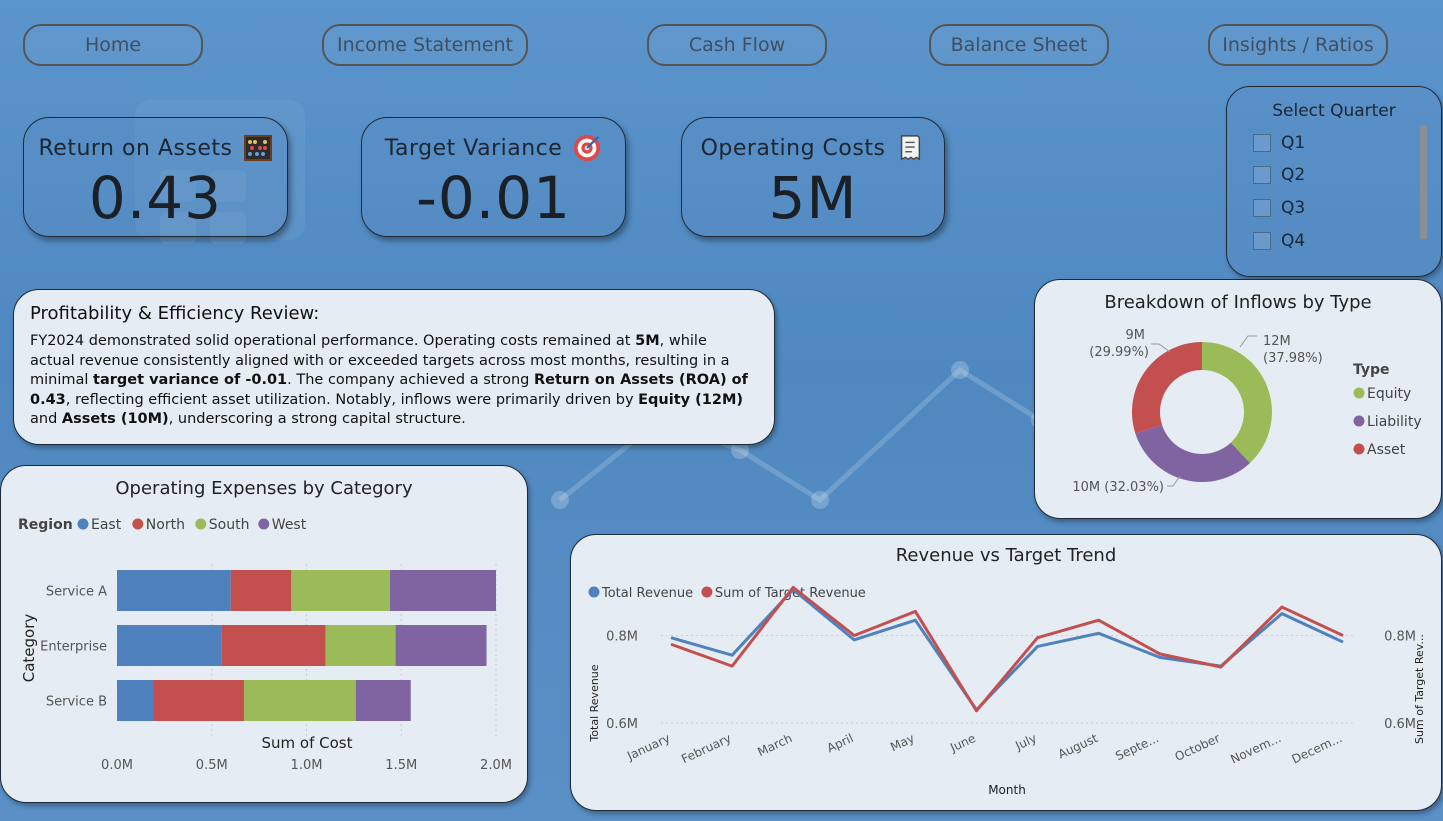 This screenshot has width=1443, height=821. What do you see at coordinates (1279, 175) in the screenshot?
I see `slicer-option-q2: Q2` at bounding box center [1279, 175].